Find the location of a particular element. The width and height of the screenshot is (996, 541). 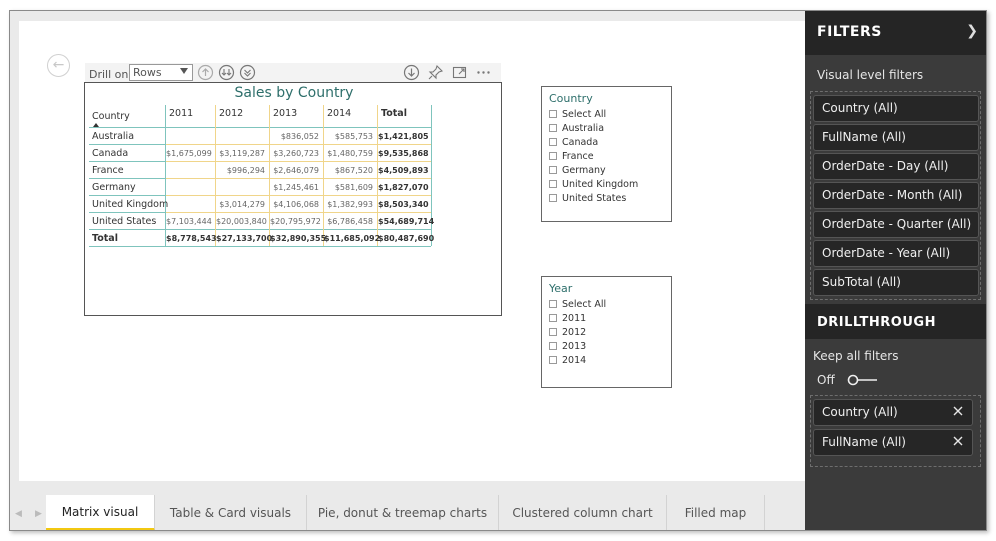

drill-down-icon is located at coordinates (411, 72).